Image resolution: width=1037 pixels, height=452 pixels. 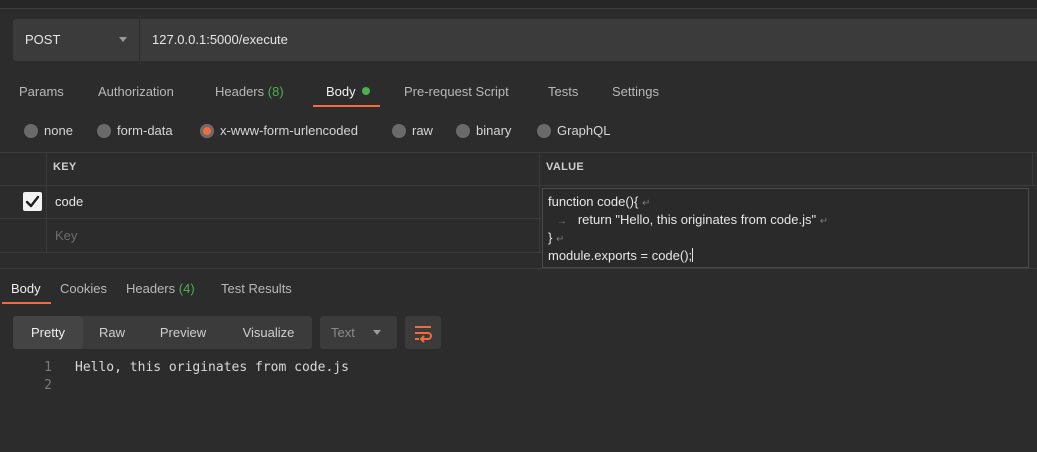 I want to click on tab-headers-label: Headers, so click(x=240, y=91).